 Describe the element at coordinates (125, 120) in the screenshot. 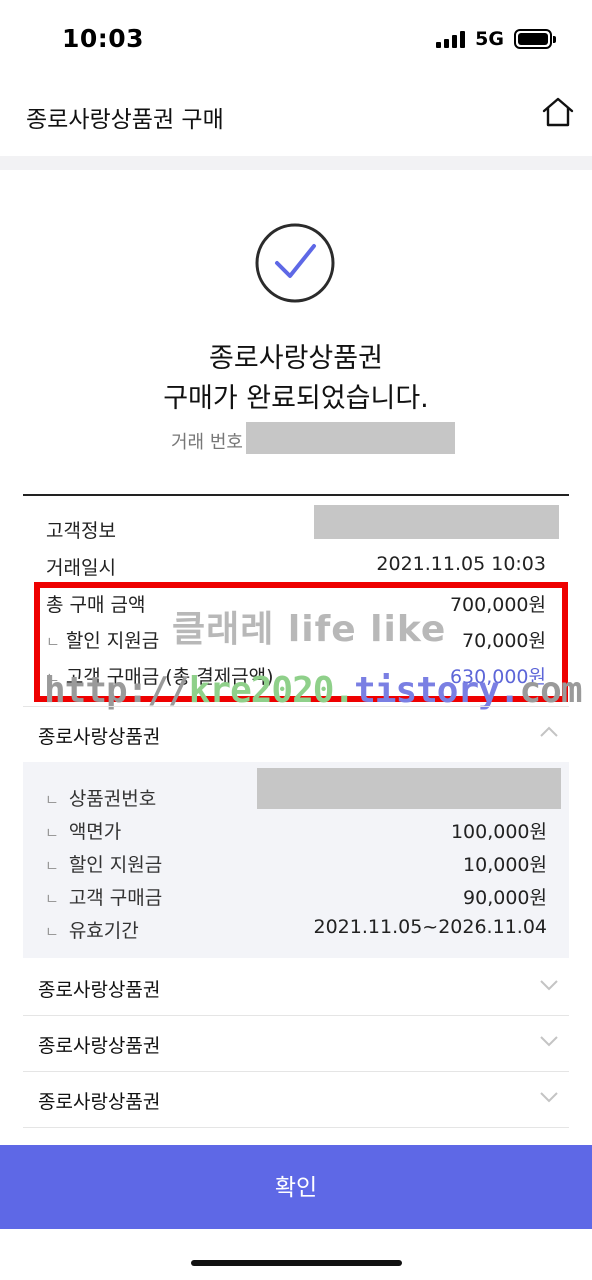

I see `page-title: 종로사랑상품권 구매` at that location.